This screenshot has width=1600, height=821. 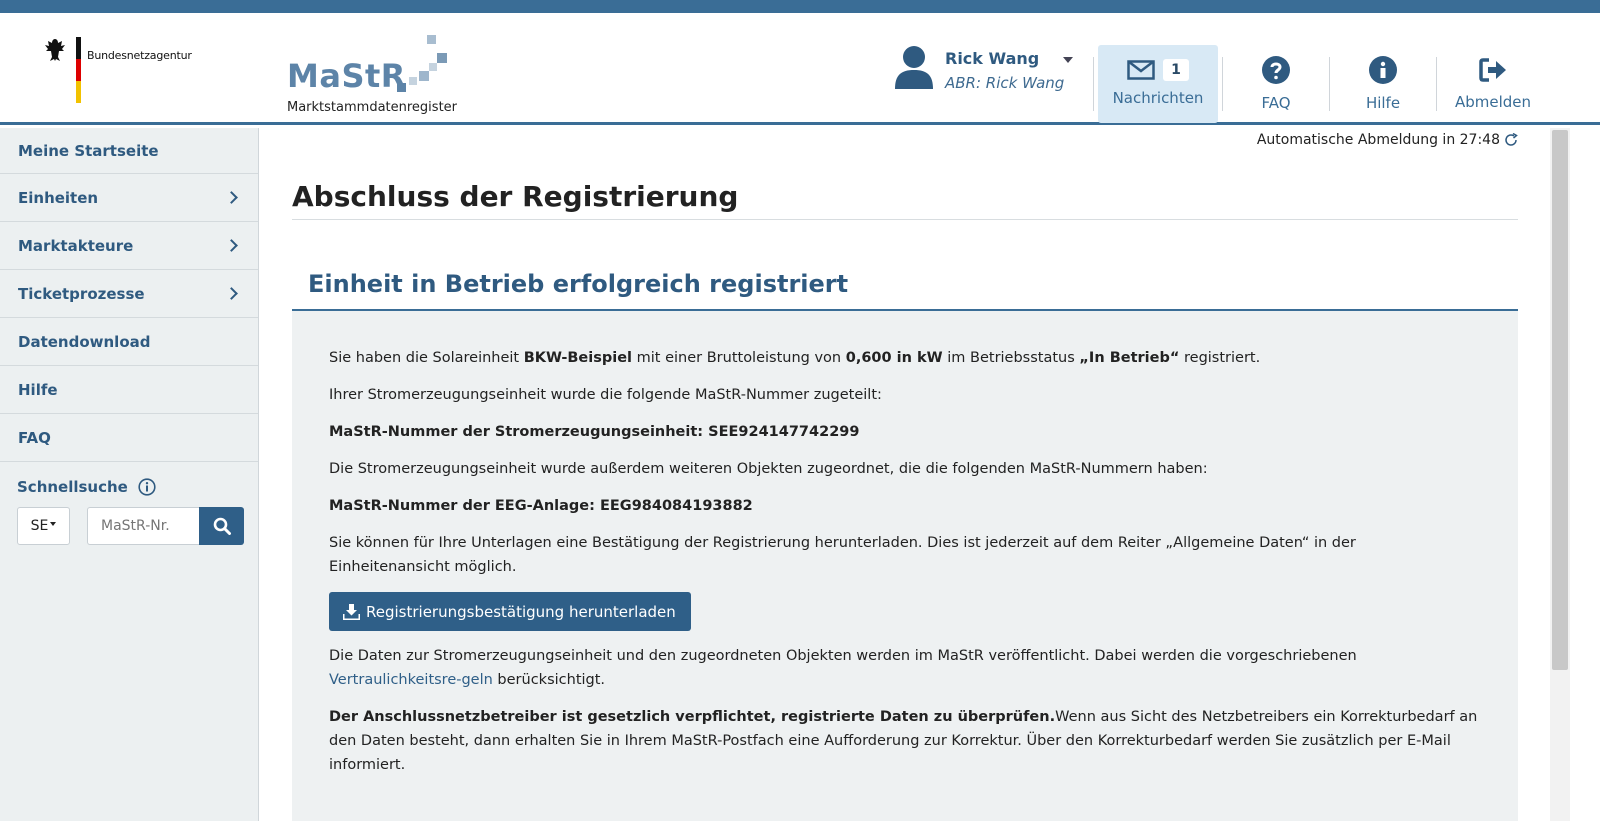 I want to click on help-button: Hilfe, so click(x=1383, y=84).